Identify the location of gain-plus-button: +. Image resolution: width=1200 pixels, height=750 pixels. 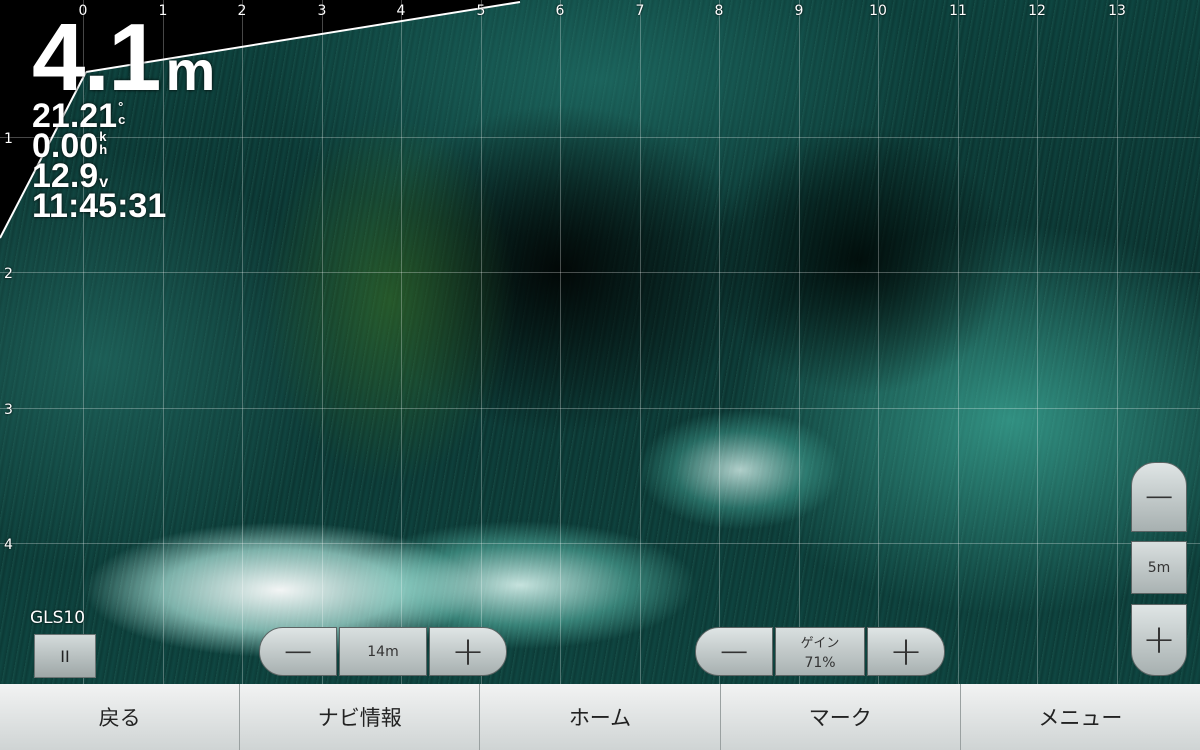
(906, 651).